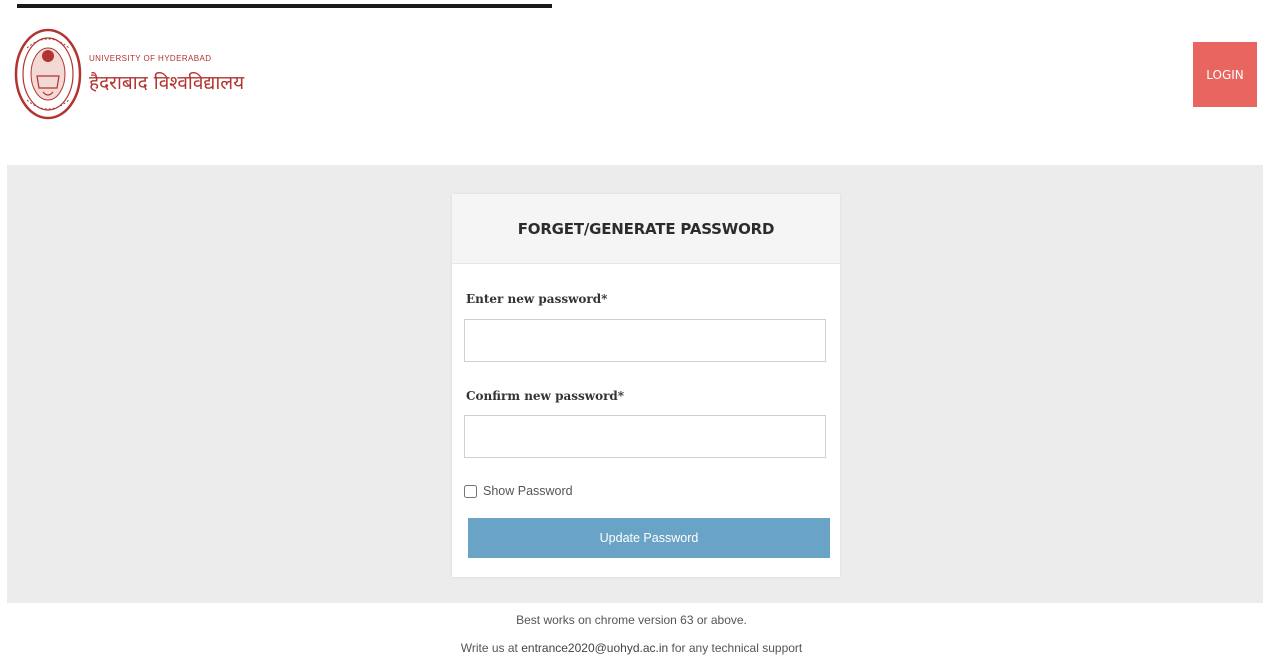 The width and height of the screenshot is (1263, 658). What do you see at coordinates (737, 648) in the screenshot?
I see `support-suffix: for any technical support` at bounding box center [737, 648].